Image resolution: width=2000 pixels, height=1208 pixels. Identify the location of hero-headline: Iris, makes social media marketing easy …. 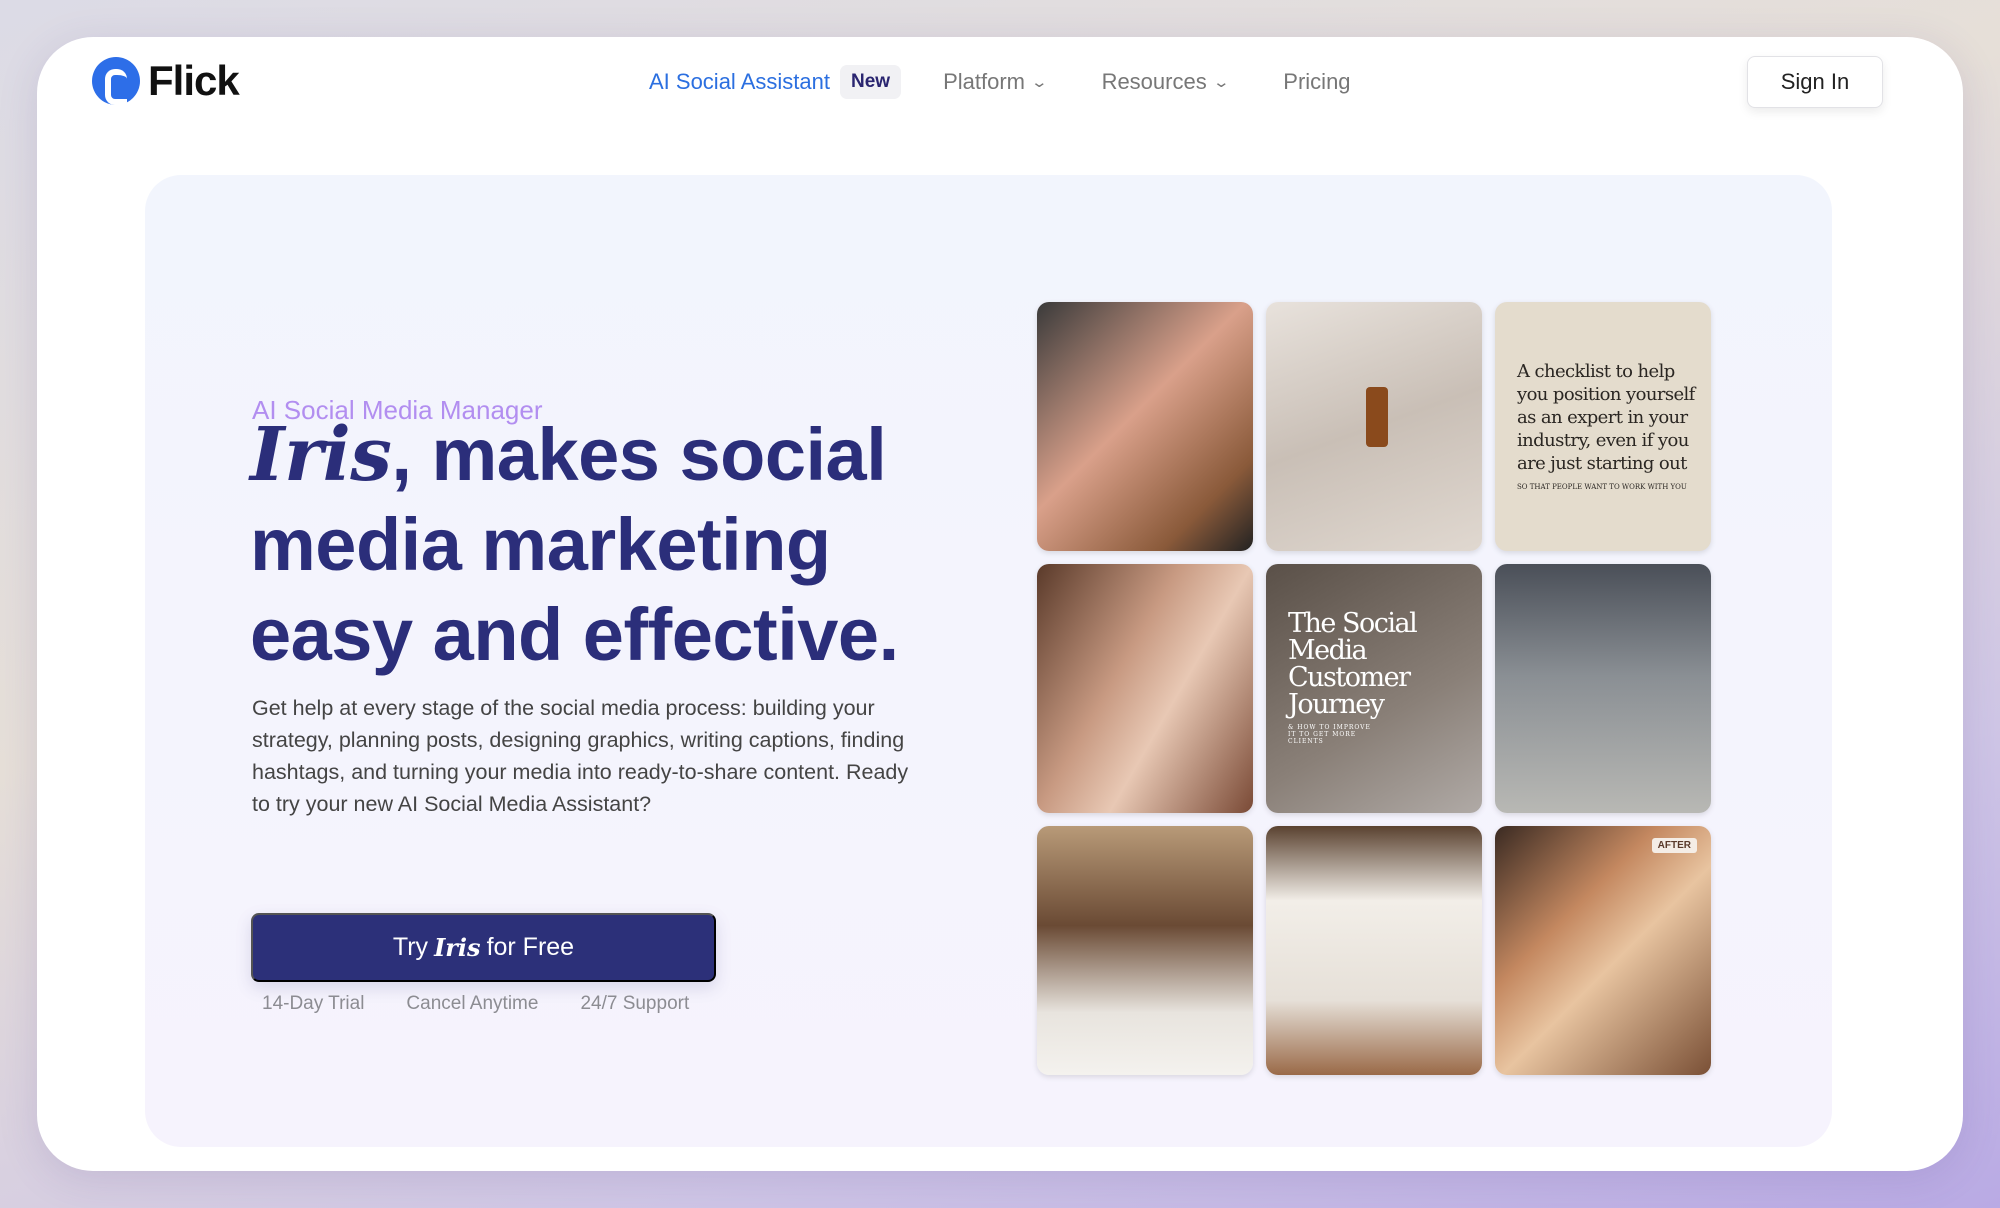
(610, 545).